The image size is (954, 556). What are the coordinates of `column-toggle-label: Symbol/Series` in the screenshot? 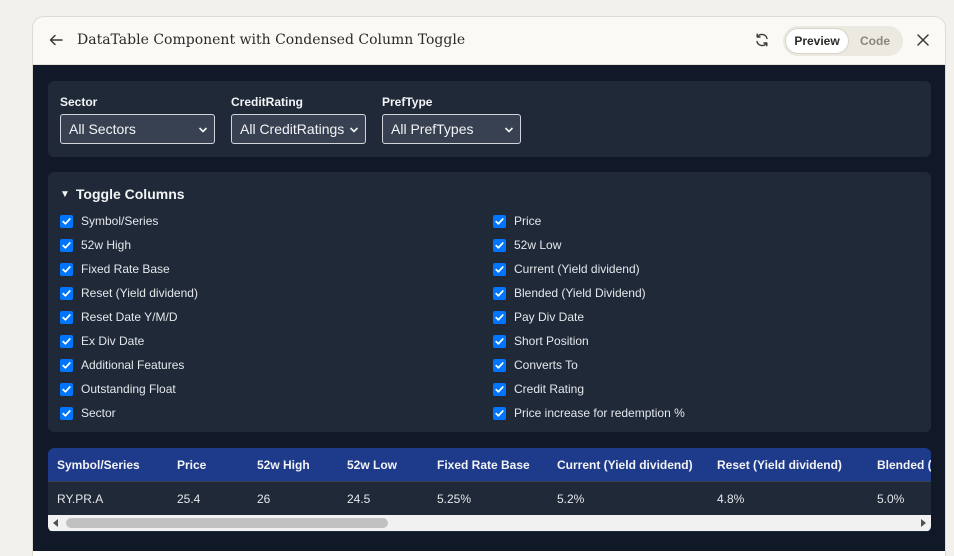 It's located at (120, 221).